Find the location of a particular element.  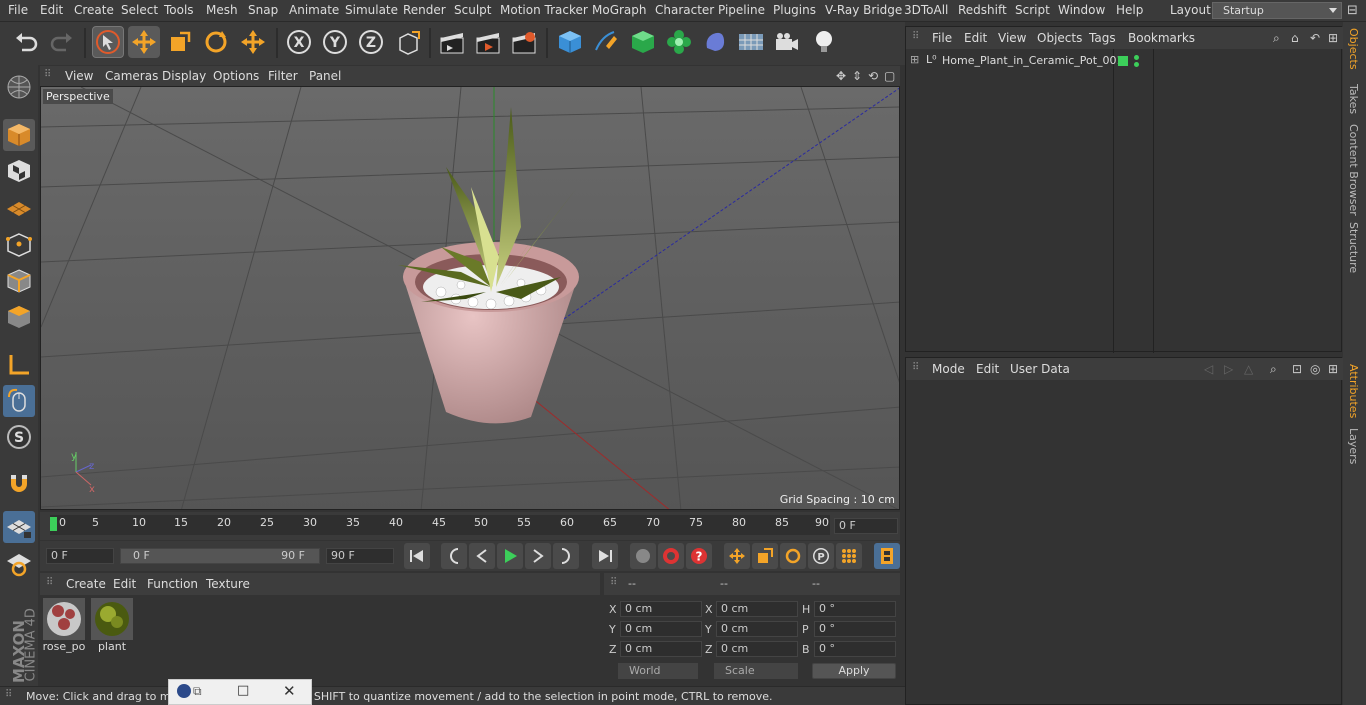

polygon-mode-button is located at coordinates (19, 317).